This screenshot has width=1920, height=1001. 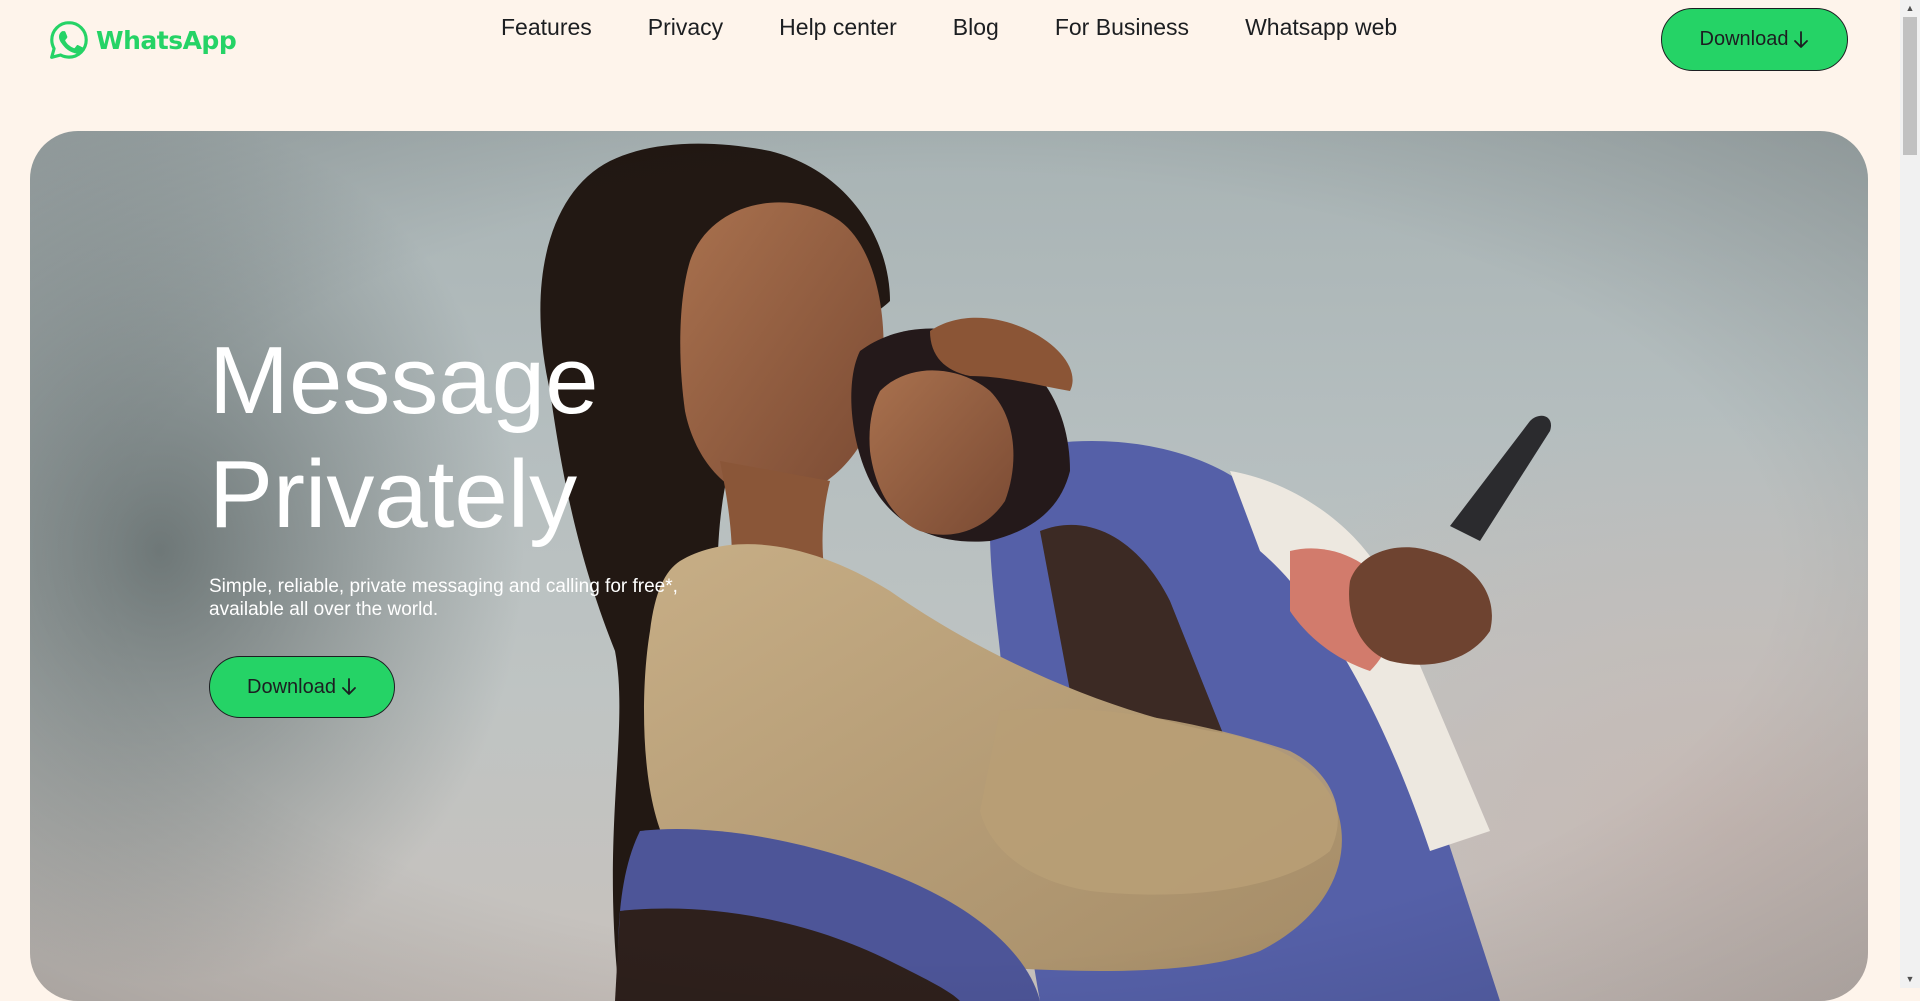 I want to click on brand-name: WhatsApp, so click(x=166, y=40).